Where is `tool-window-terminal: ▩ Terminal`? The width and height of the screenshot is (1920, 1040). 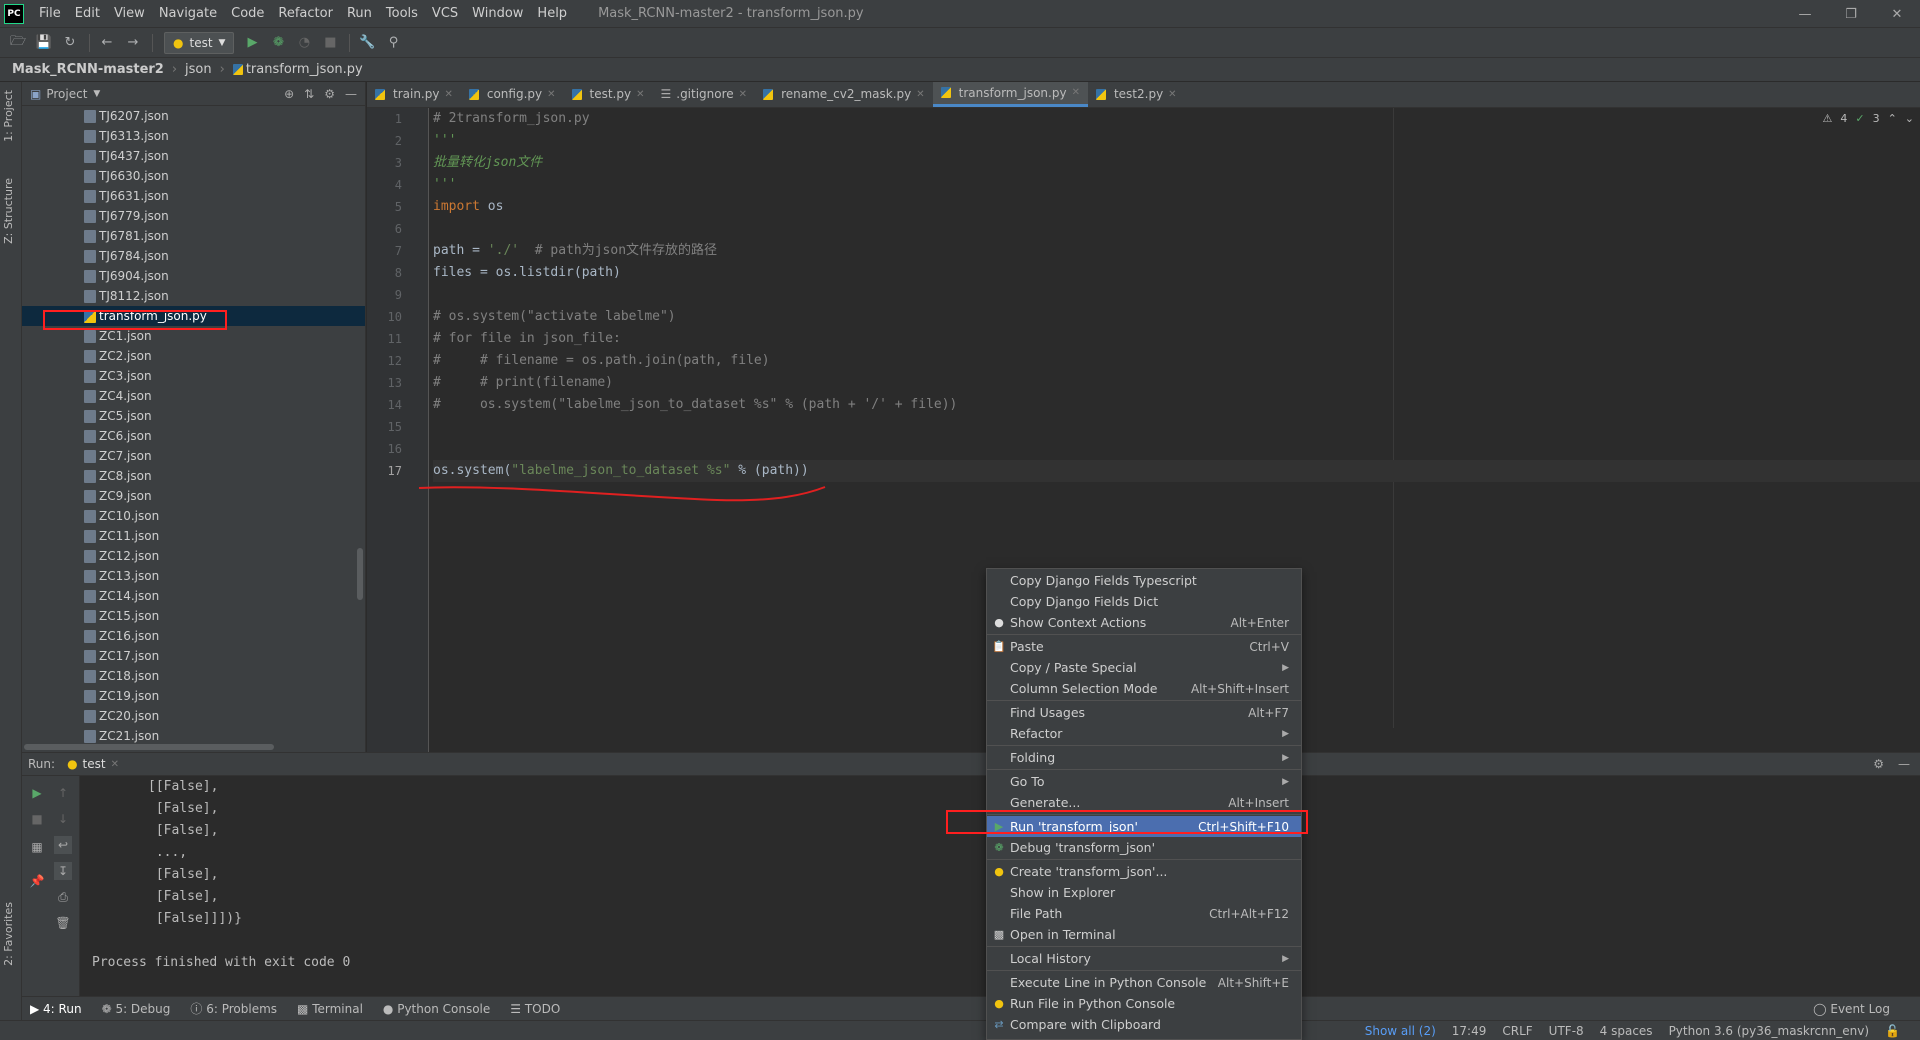 tool-window-terminal: ▩ Terminal is located at coordinates (330, 1009).